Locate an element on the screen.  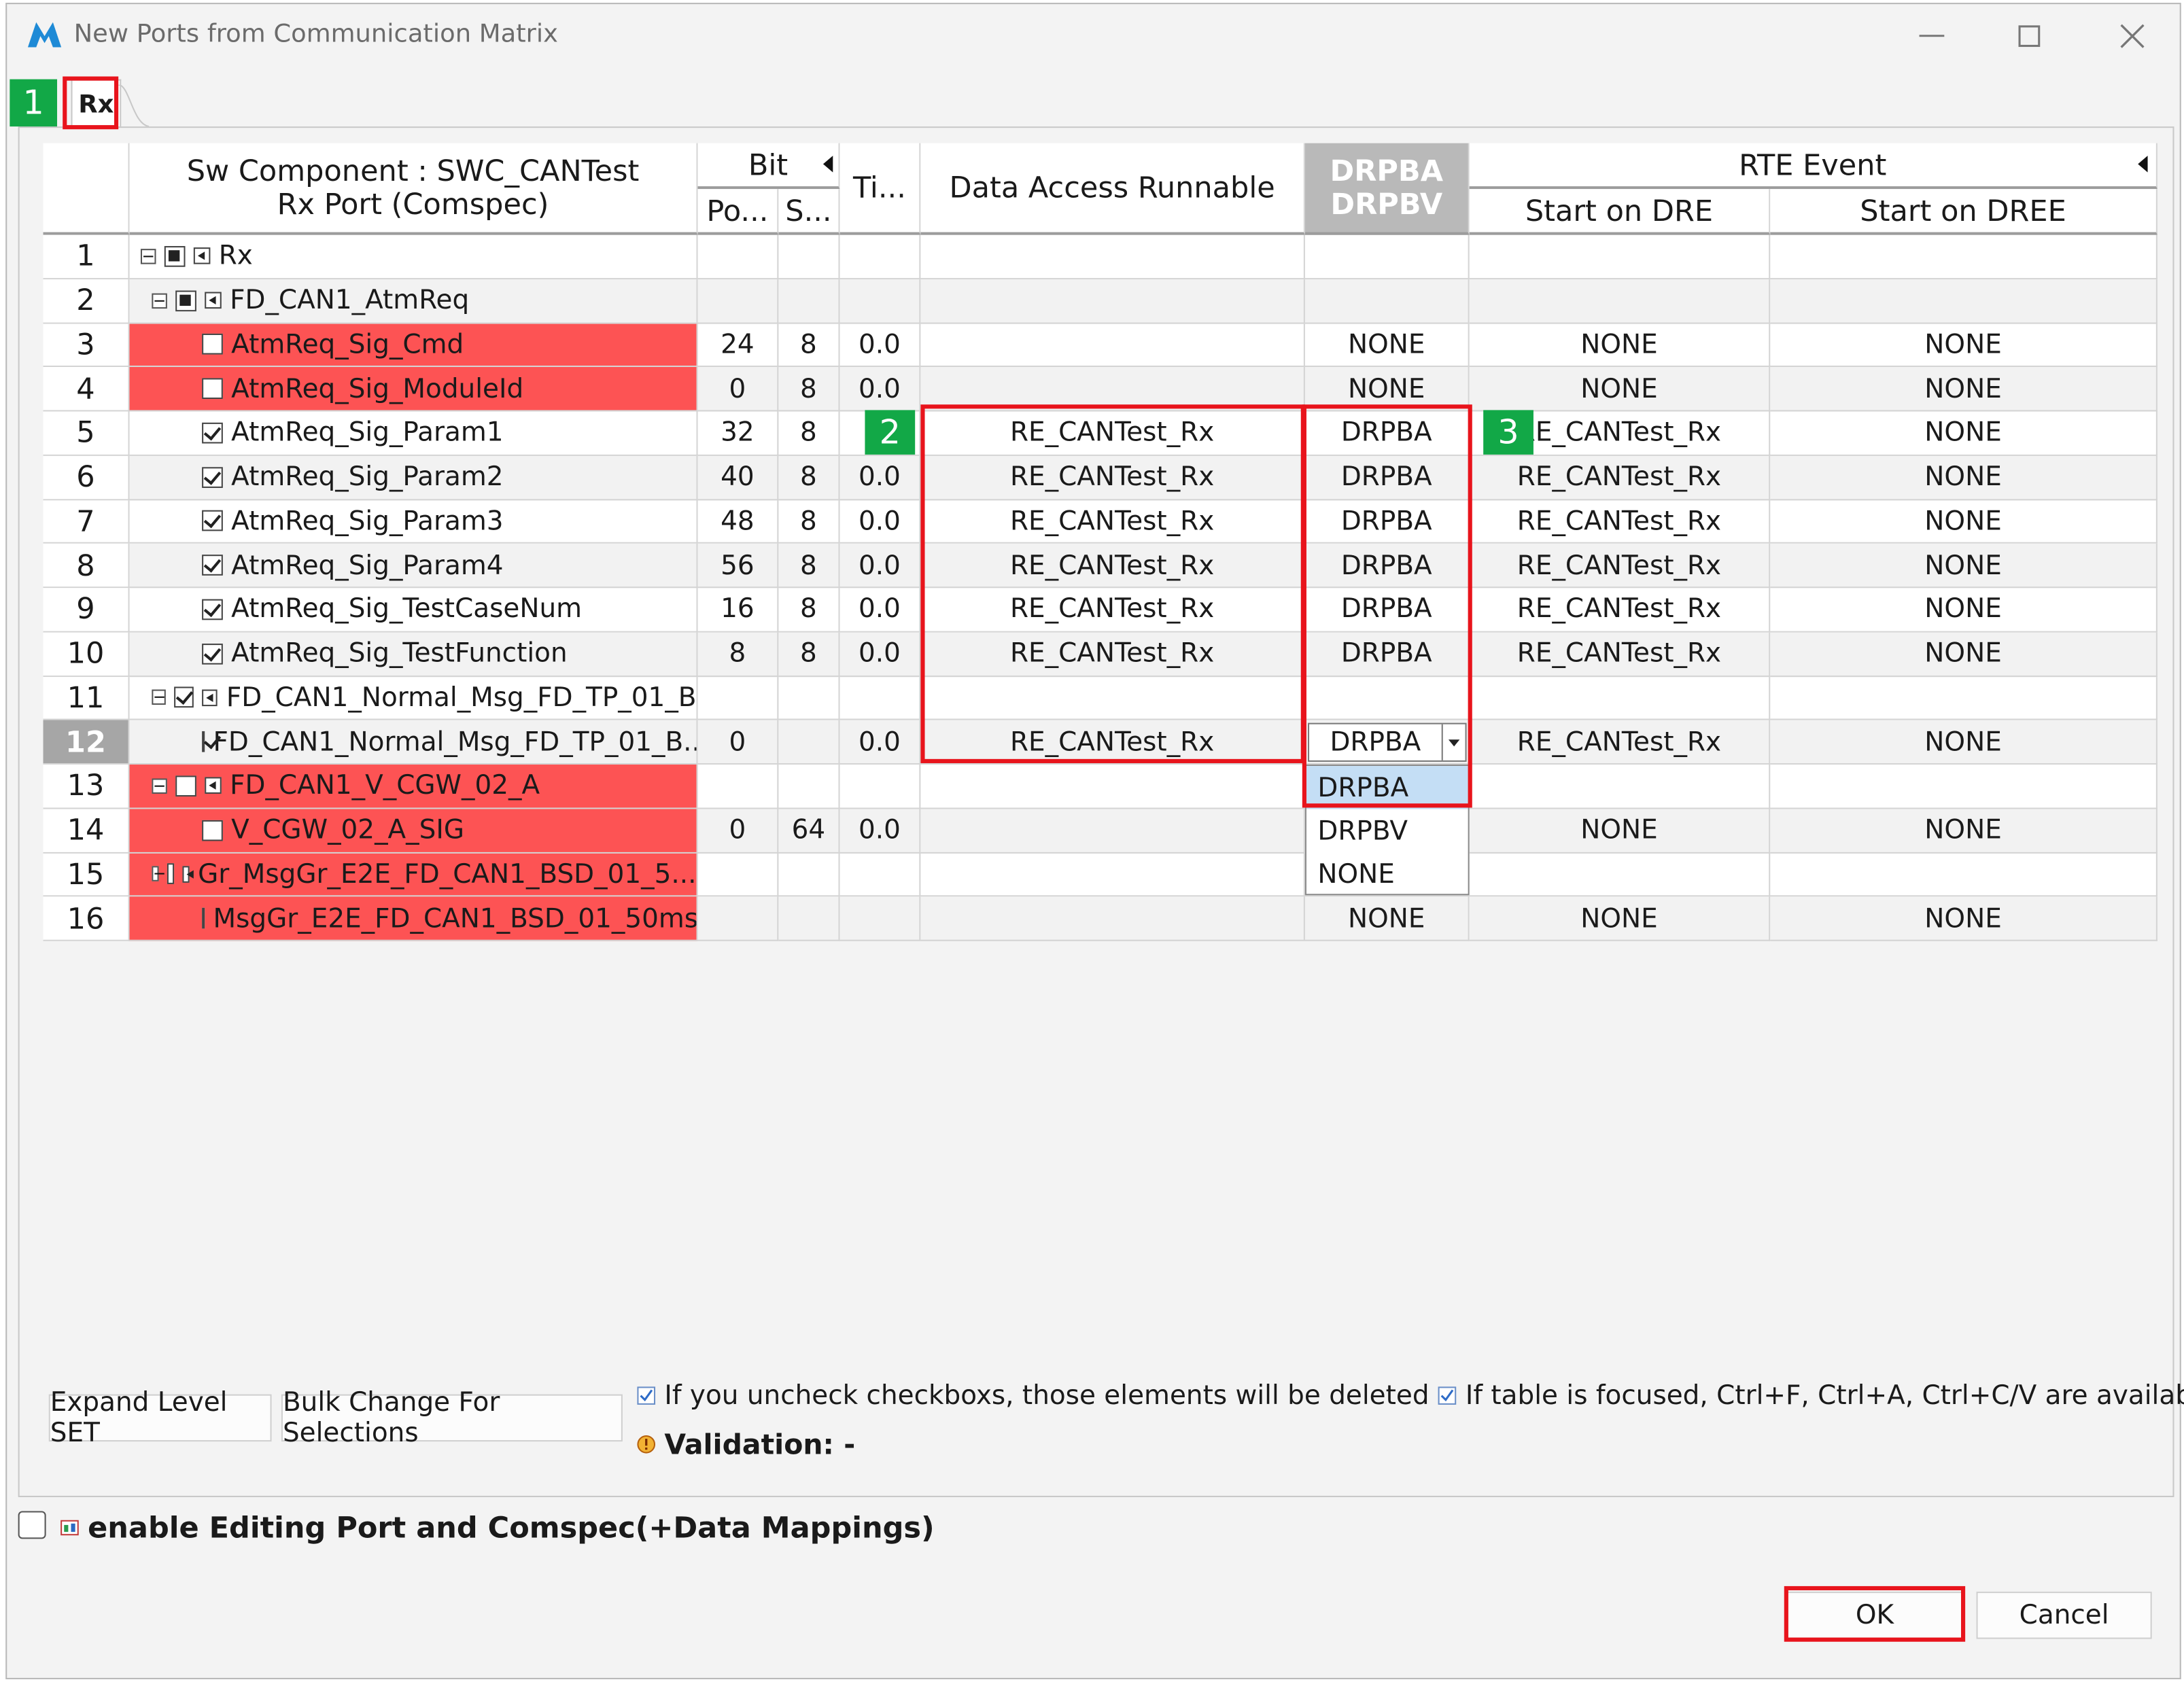
row-5-dar-cell: RE_CANTest_Rx is located at coordinates (1113, 433).